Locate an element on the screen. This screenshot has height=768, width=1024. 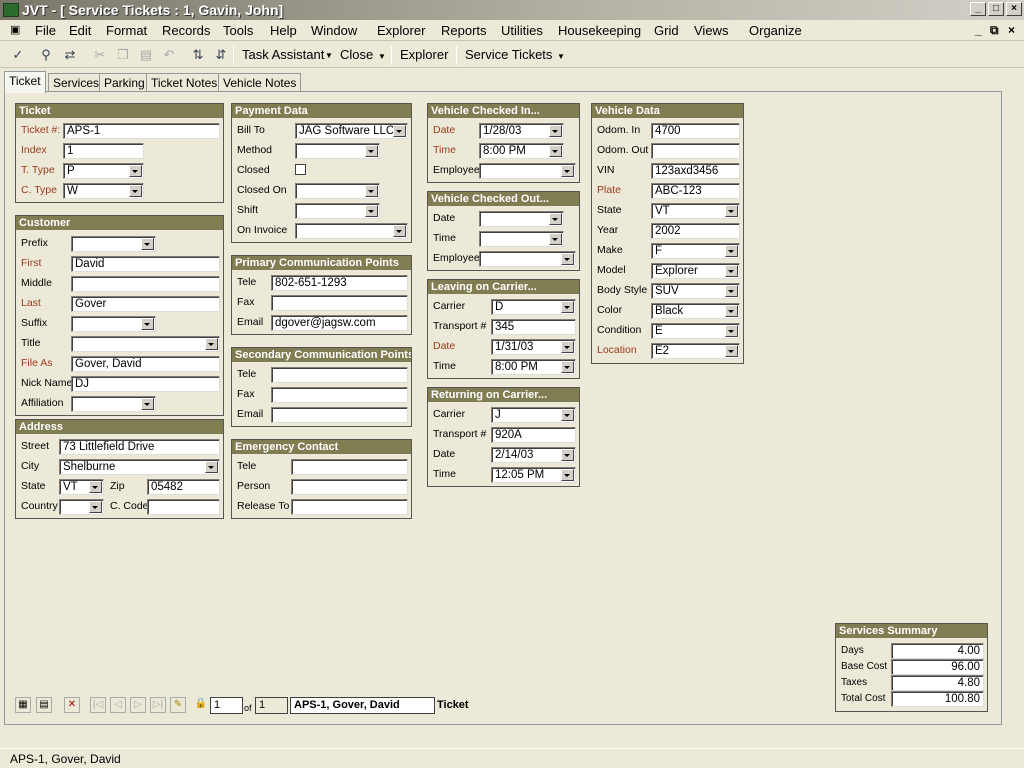
menu-views: Views is located at coordinates (711, 30).